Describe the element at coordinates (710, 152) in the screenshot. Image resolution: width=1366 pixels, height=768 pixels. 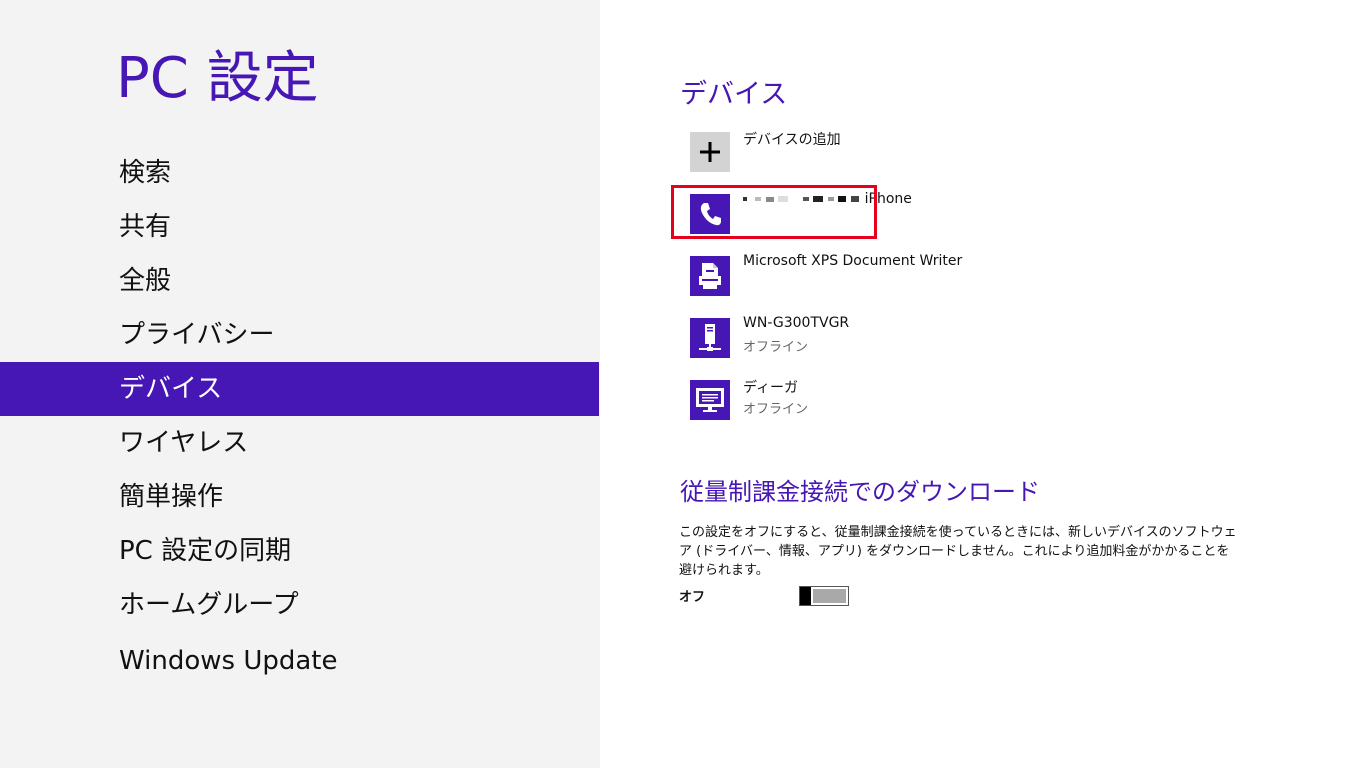
I see `plus-icon` at that location.